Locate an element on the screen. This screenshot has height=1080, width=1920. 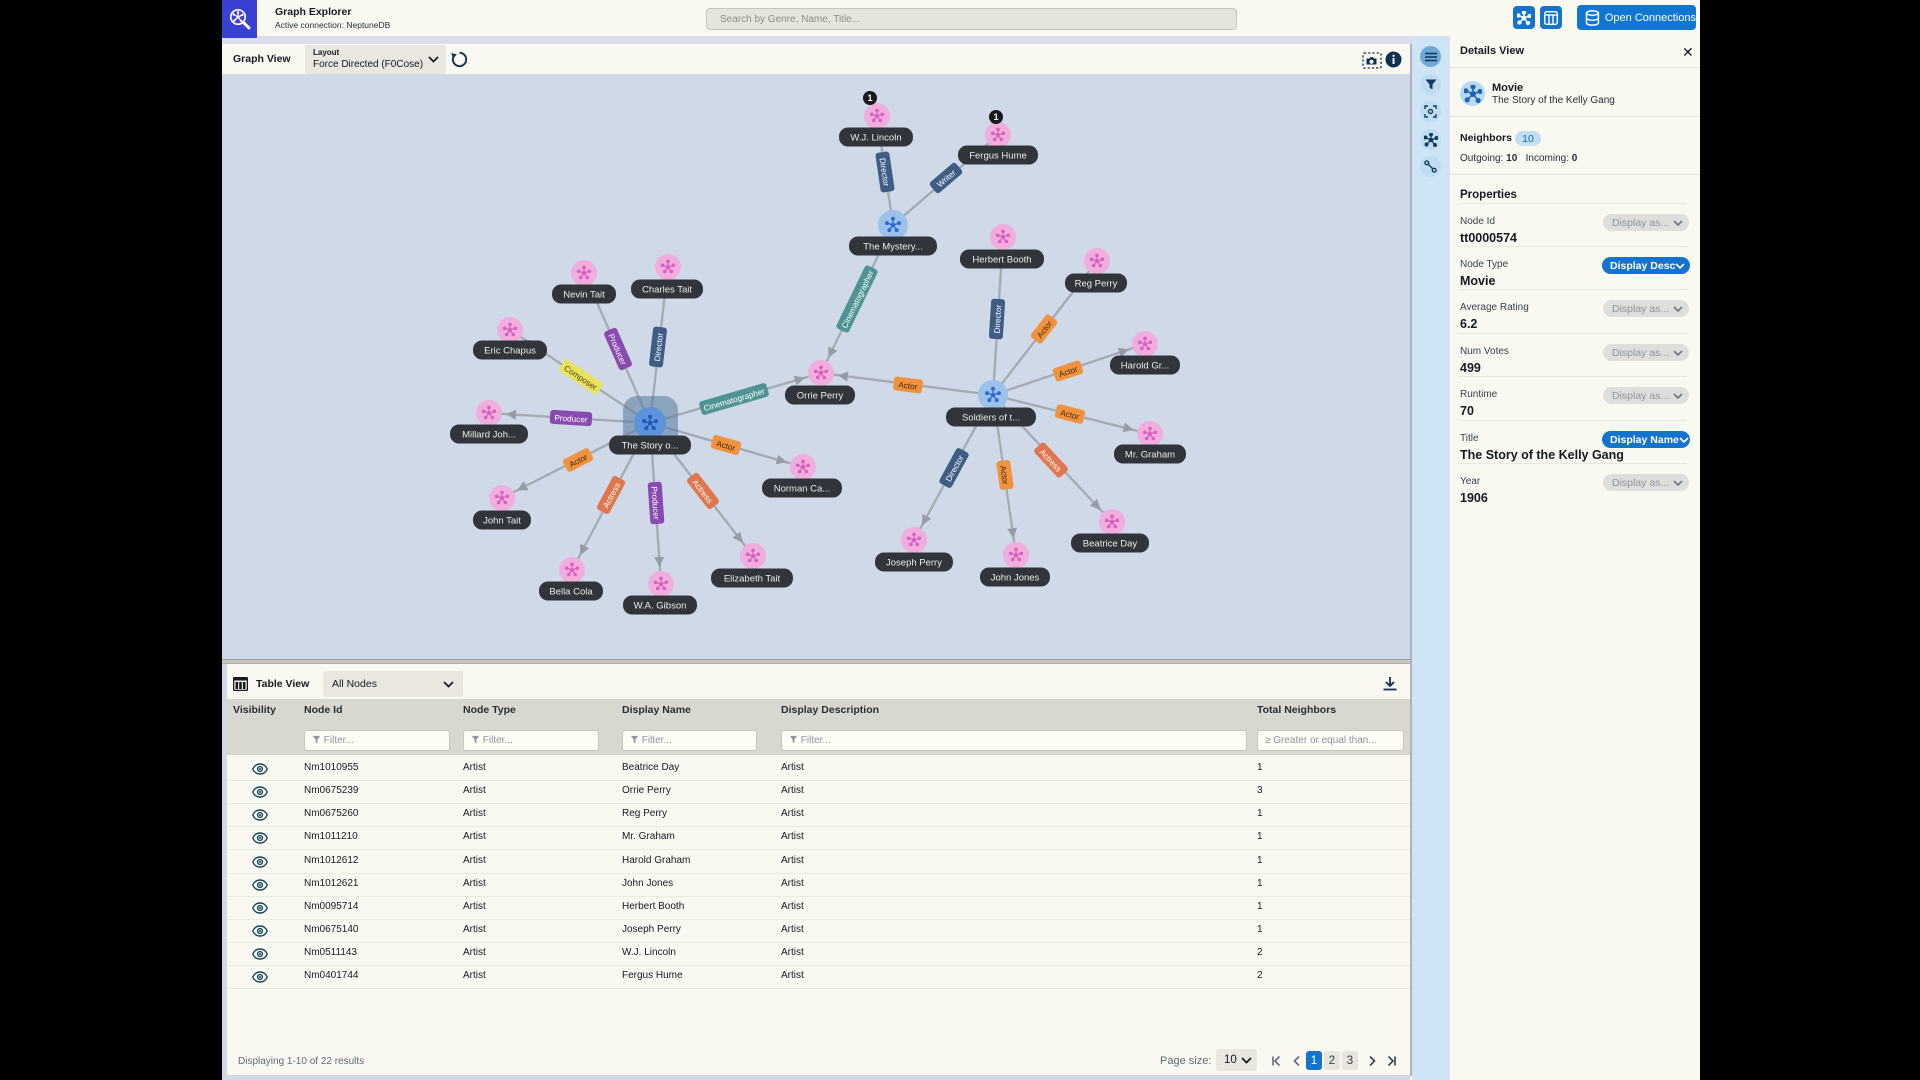
svg-text: Director is located at coordinates (998, 318).